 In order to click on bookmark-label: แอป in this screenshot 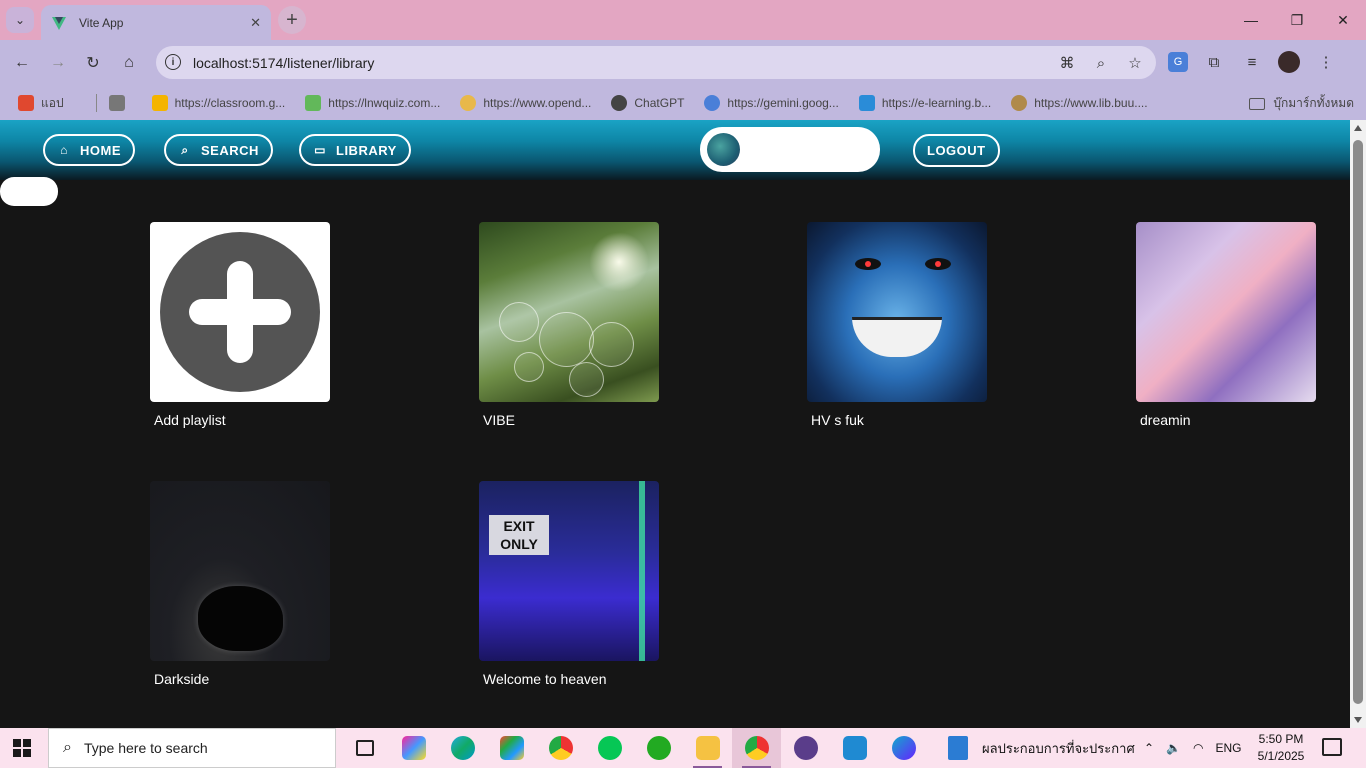, I will do `click(52, 102)`.